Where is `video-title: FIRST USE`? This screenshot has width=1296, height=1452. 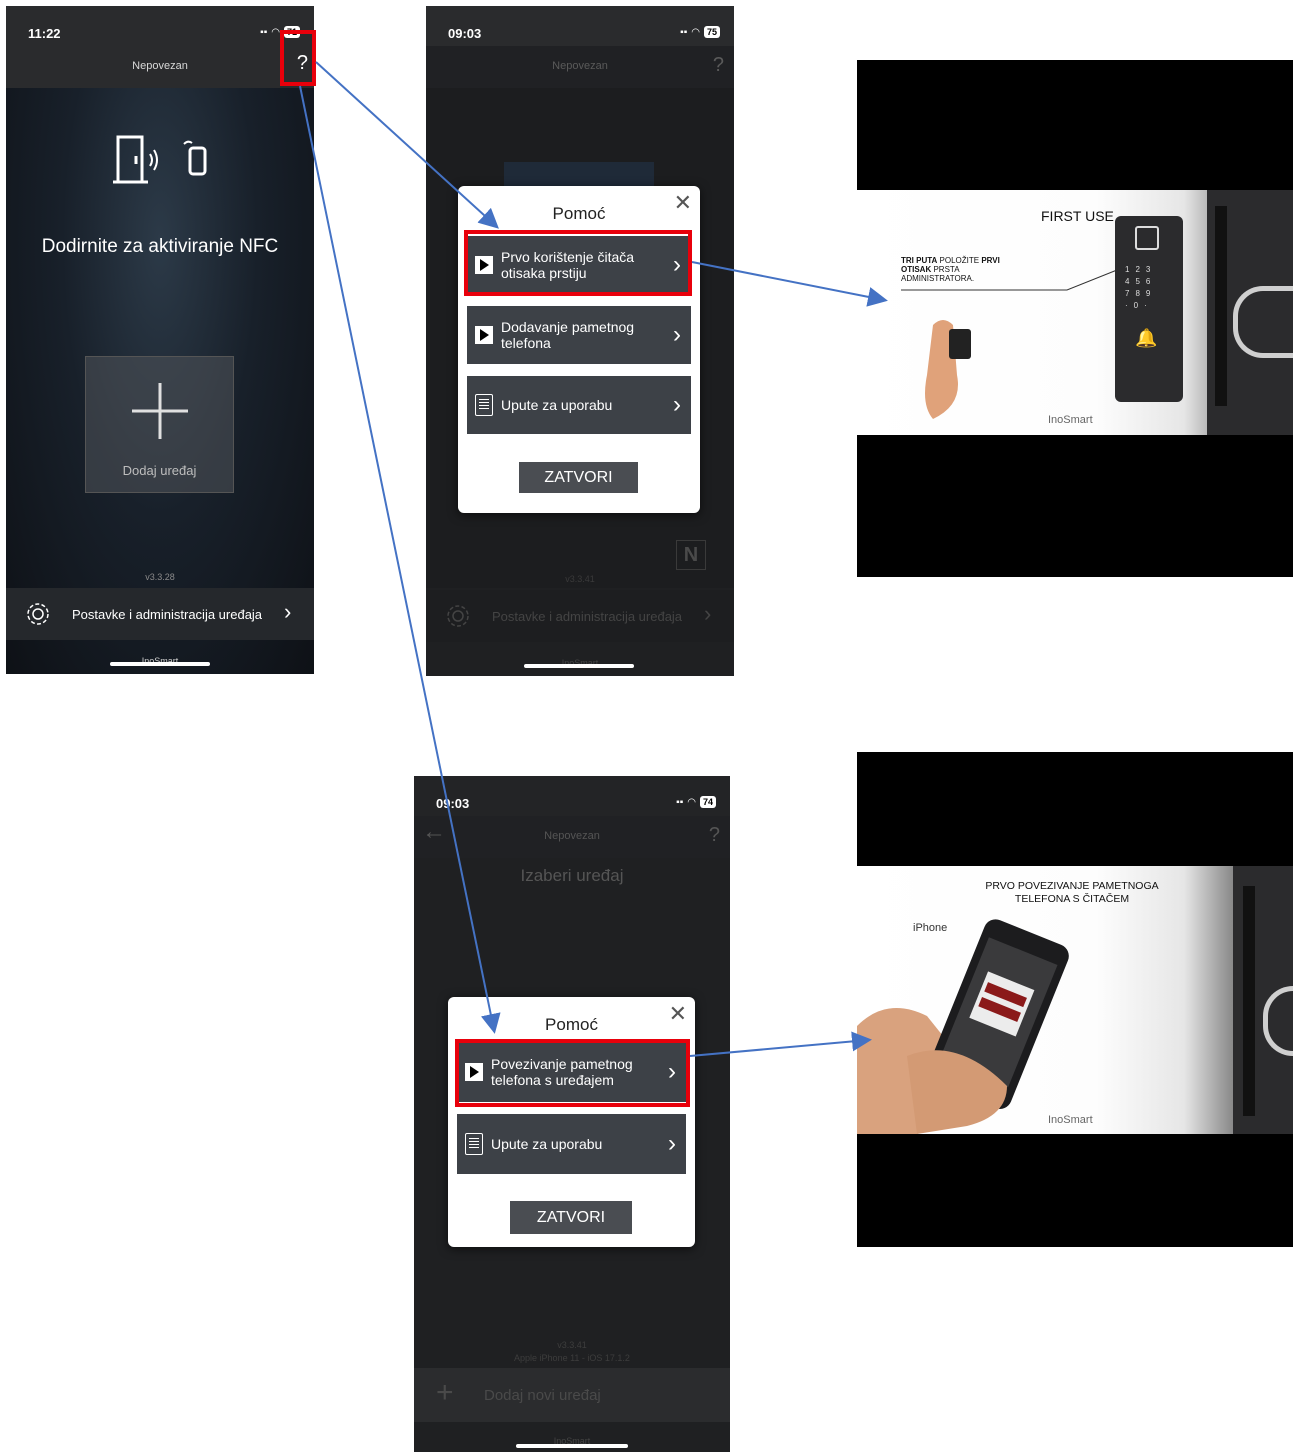 video-title: FIRST USE is located at coordinates (1077, 216).